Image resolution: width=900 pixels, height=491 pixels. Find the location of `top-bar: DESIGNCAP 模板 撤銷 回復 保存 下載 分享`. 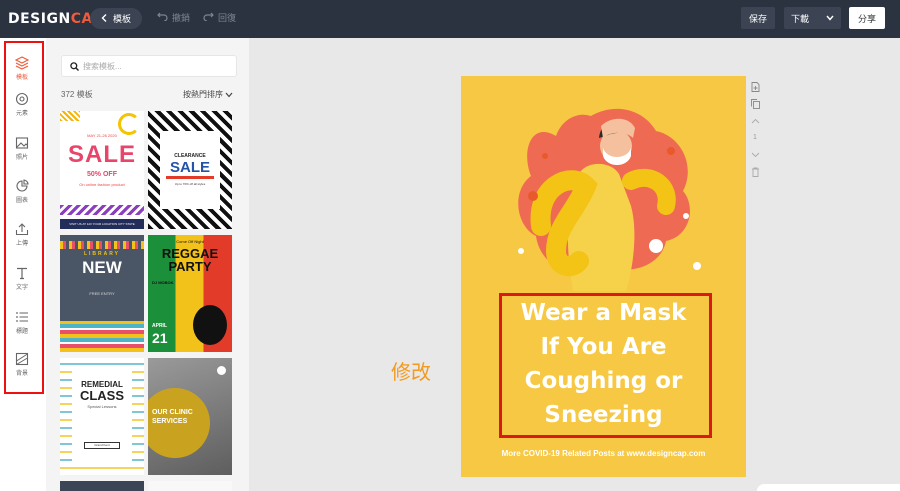

top-bar: DESIGNCAP 模板 撤銷 回復 保存 下載 分享 is located at coordinates (450, 19).